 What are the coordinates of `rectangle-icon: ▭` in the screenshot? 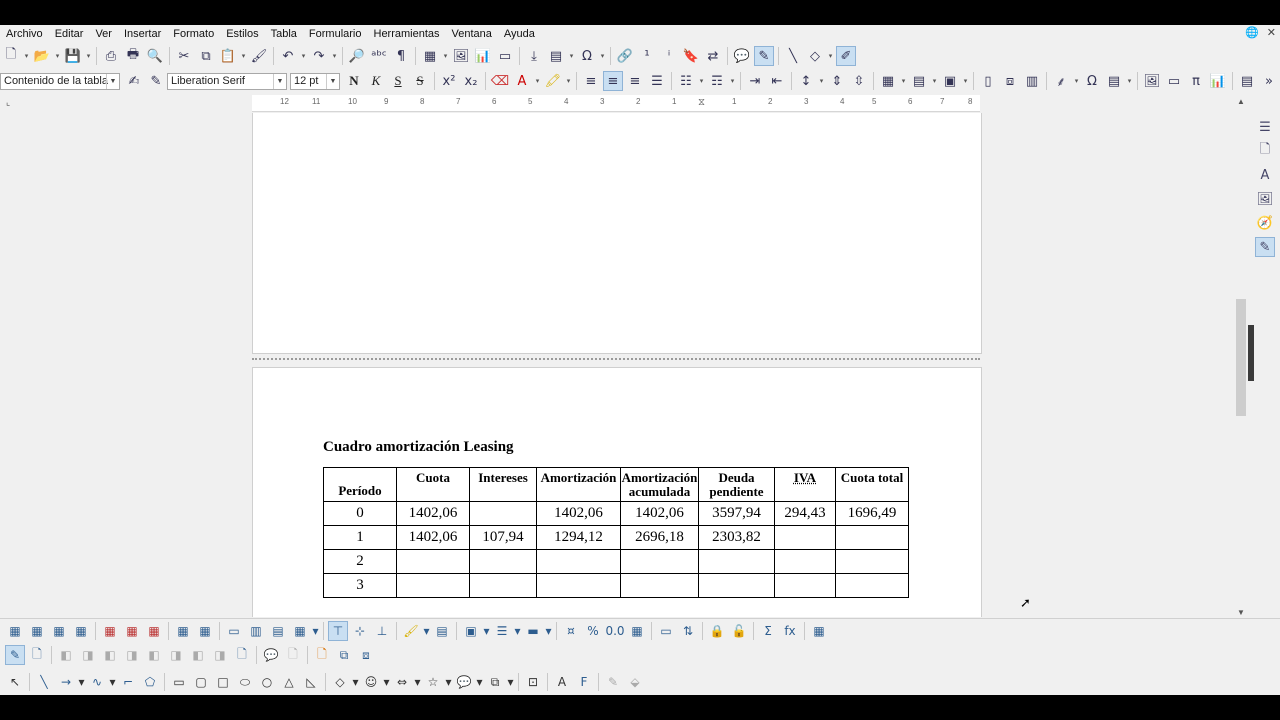 It's located at (179, 682).